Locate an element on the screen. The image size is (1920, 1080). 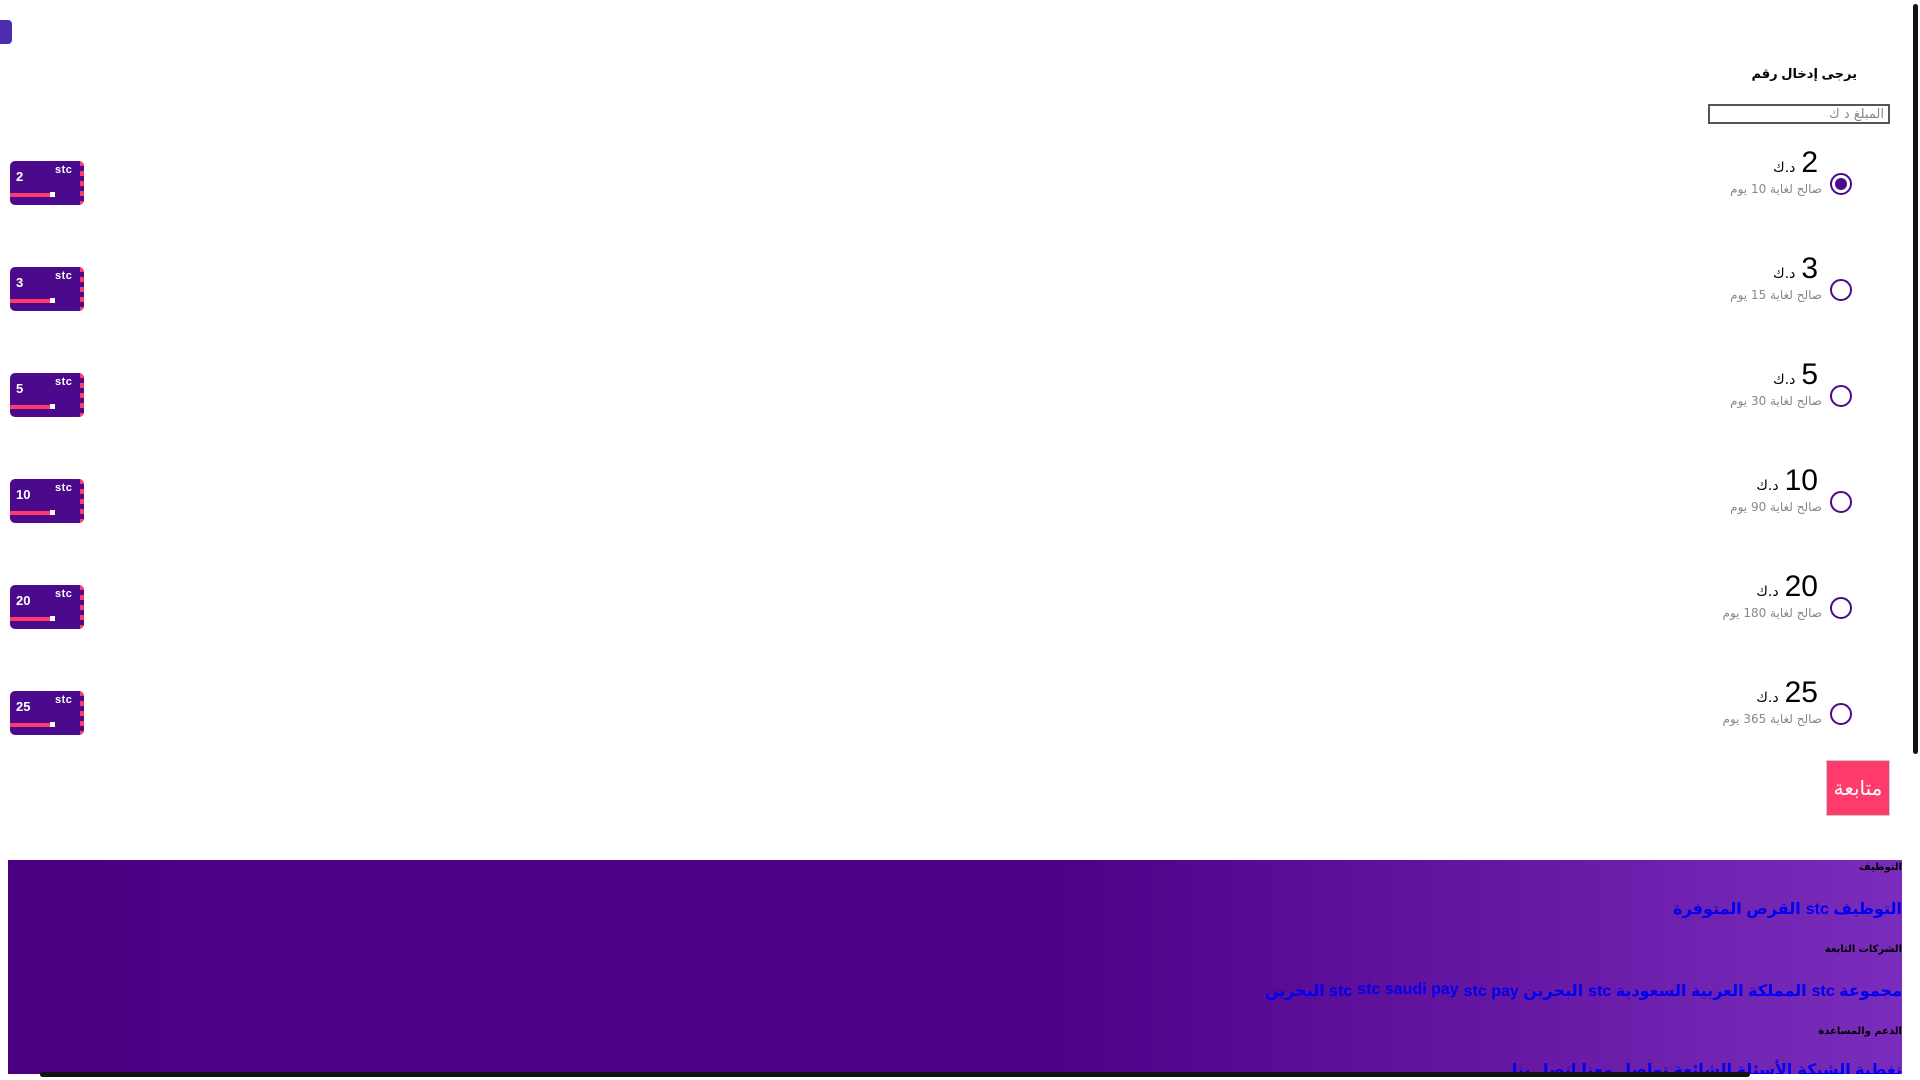
card-amount: 5 is located at coordinates (20, 388).